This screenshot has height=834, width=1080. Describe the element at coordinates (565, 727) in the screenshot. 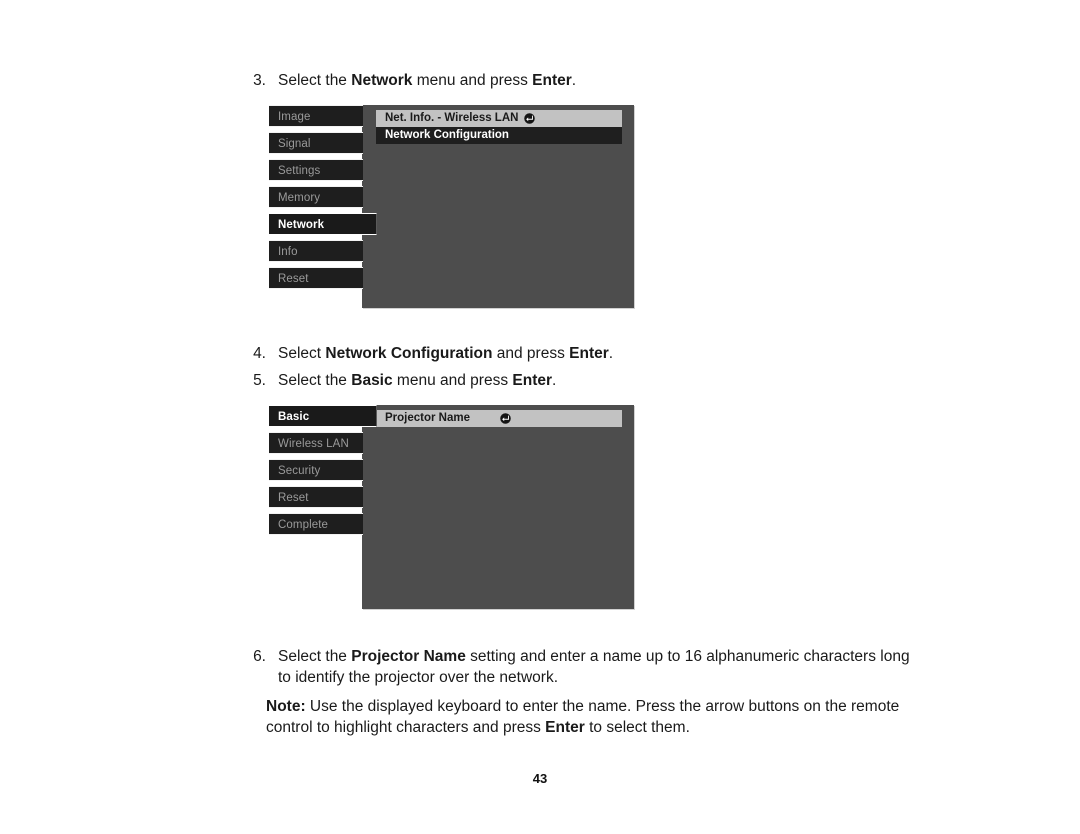

I see `note-run-2: Enter` at that location.